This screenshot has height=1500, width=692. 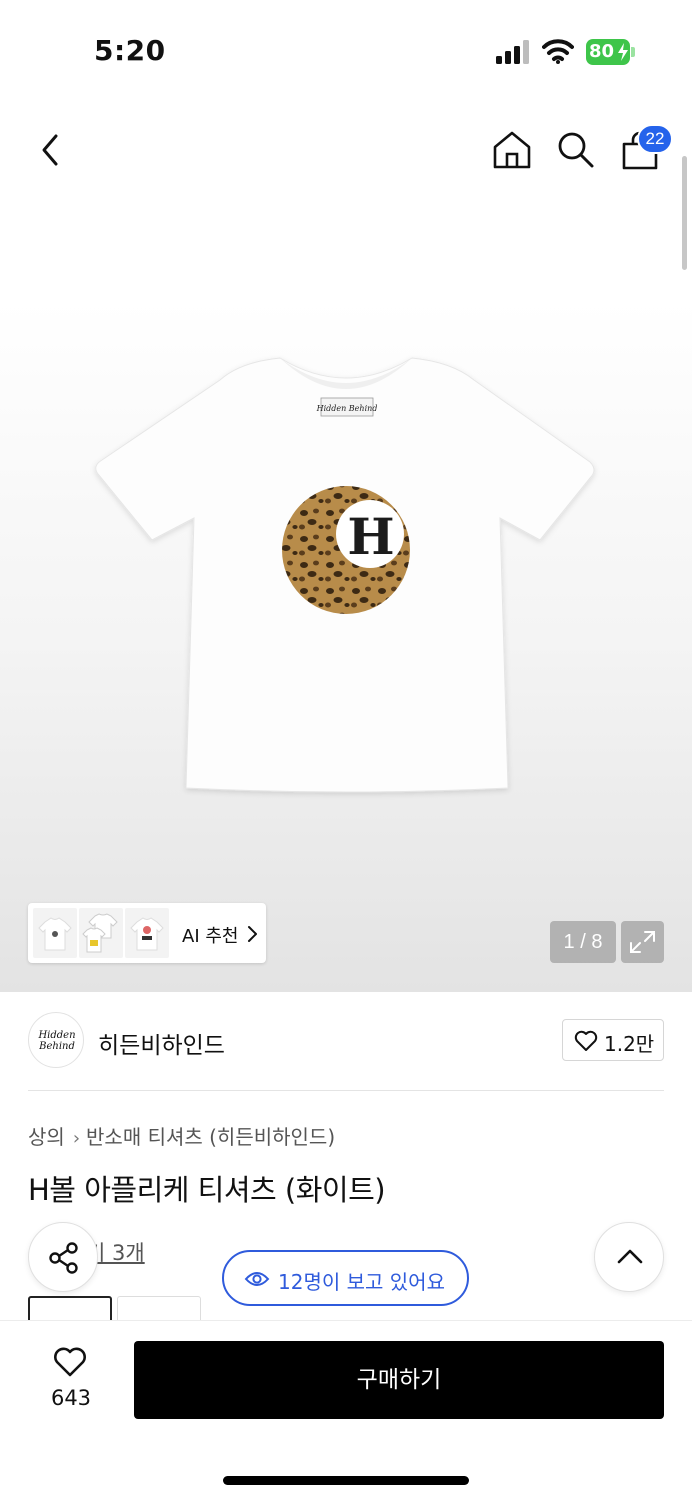 I want to click on back-icon, so click(x=50, y=150).